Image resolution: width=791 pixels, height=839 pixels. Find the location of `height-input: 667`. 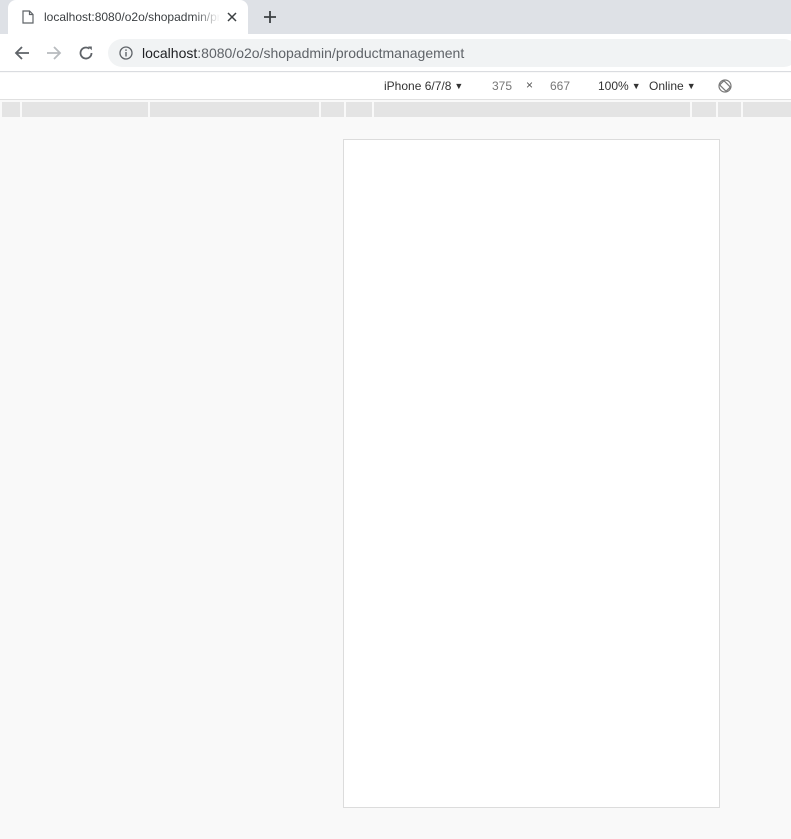

height-input: 667 is located at coordinates (560, 86).